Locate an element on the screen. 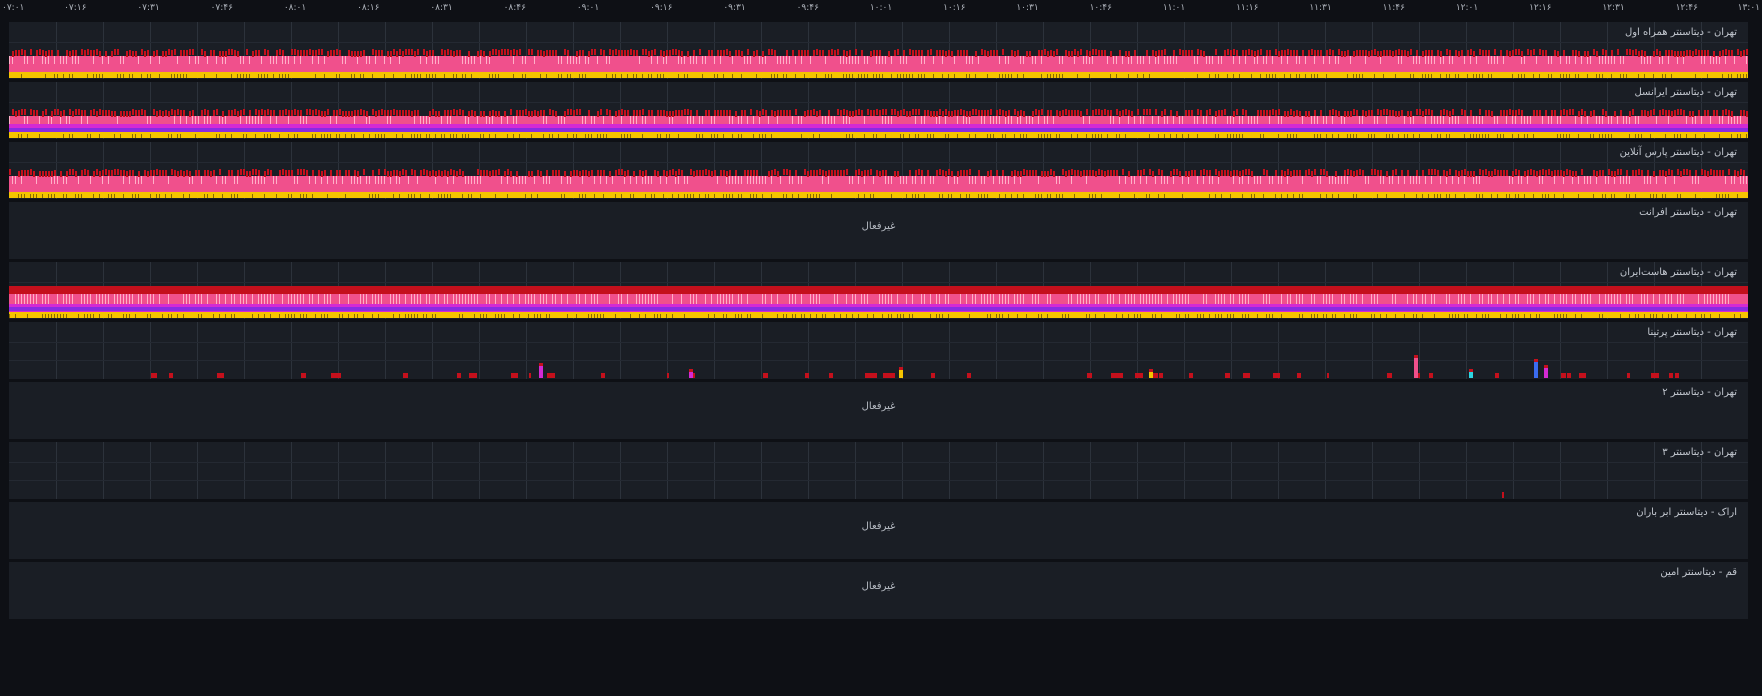  datacenter-panel: غیرفعال اراک - دیتاسنتر ابر باران is located at coordinates (878, 530).